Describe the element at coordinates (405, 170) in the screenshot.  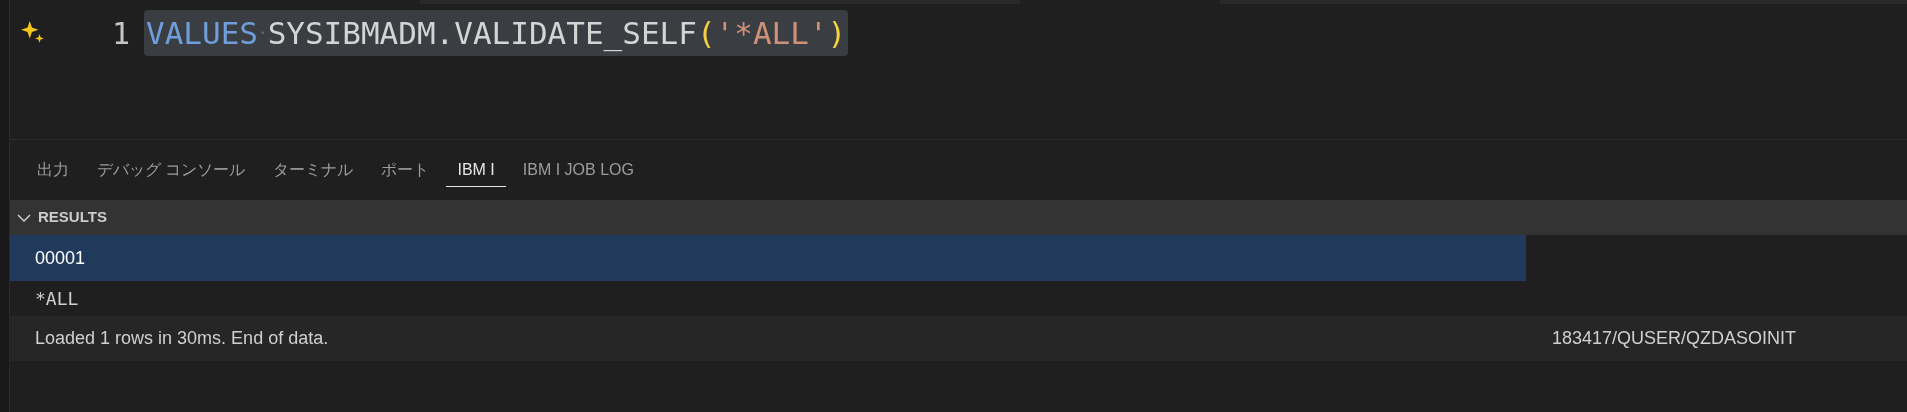
I see `panel-tab: ポート` at that location.